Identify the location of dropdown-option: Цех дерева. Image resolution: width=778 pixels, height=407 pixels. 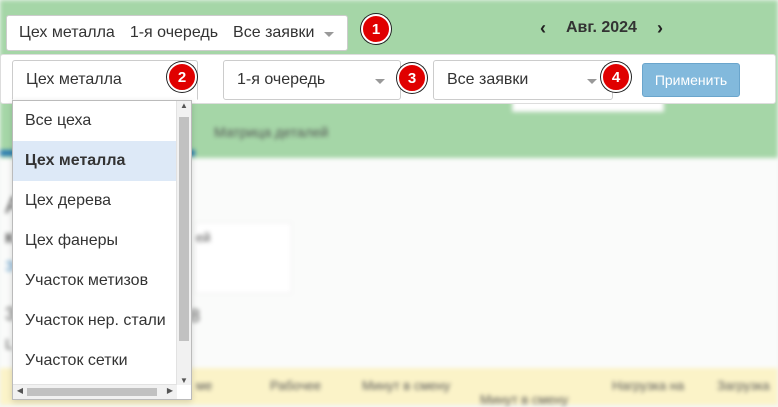
(95, 201).